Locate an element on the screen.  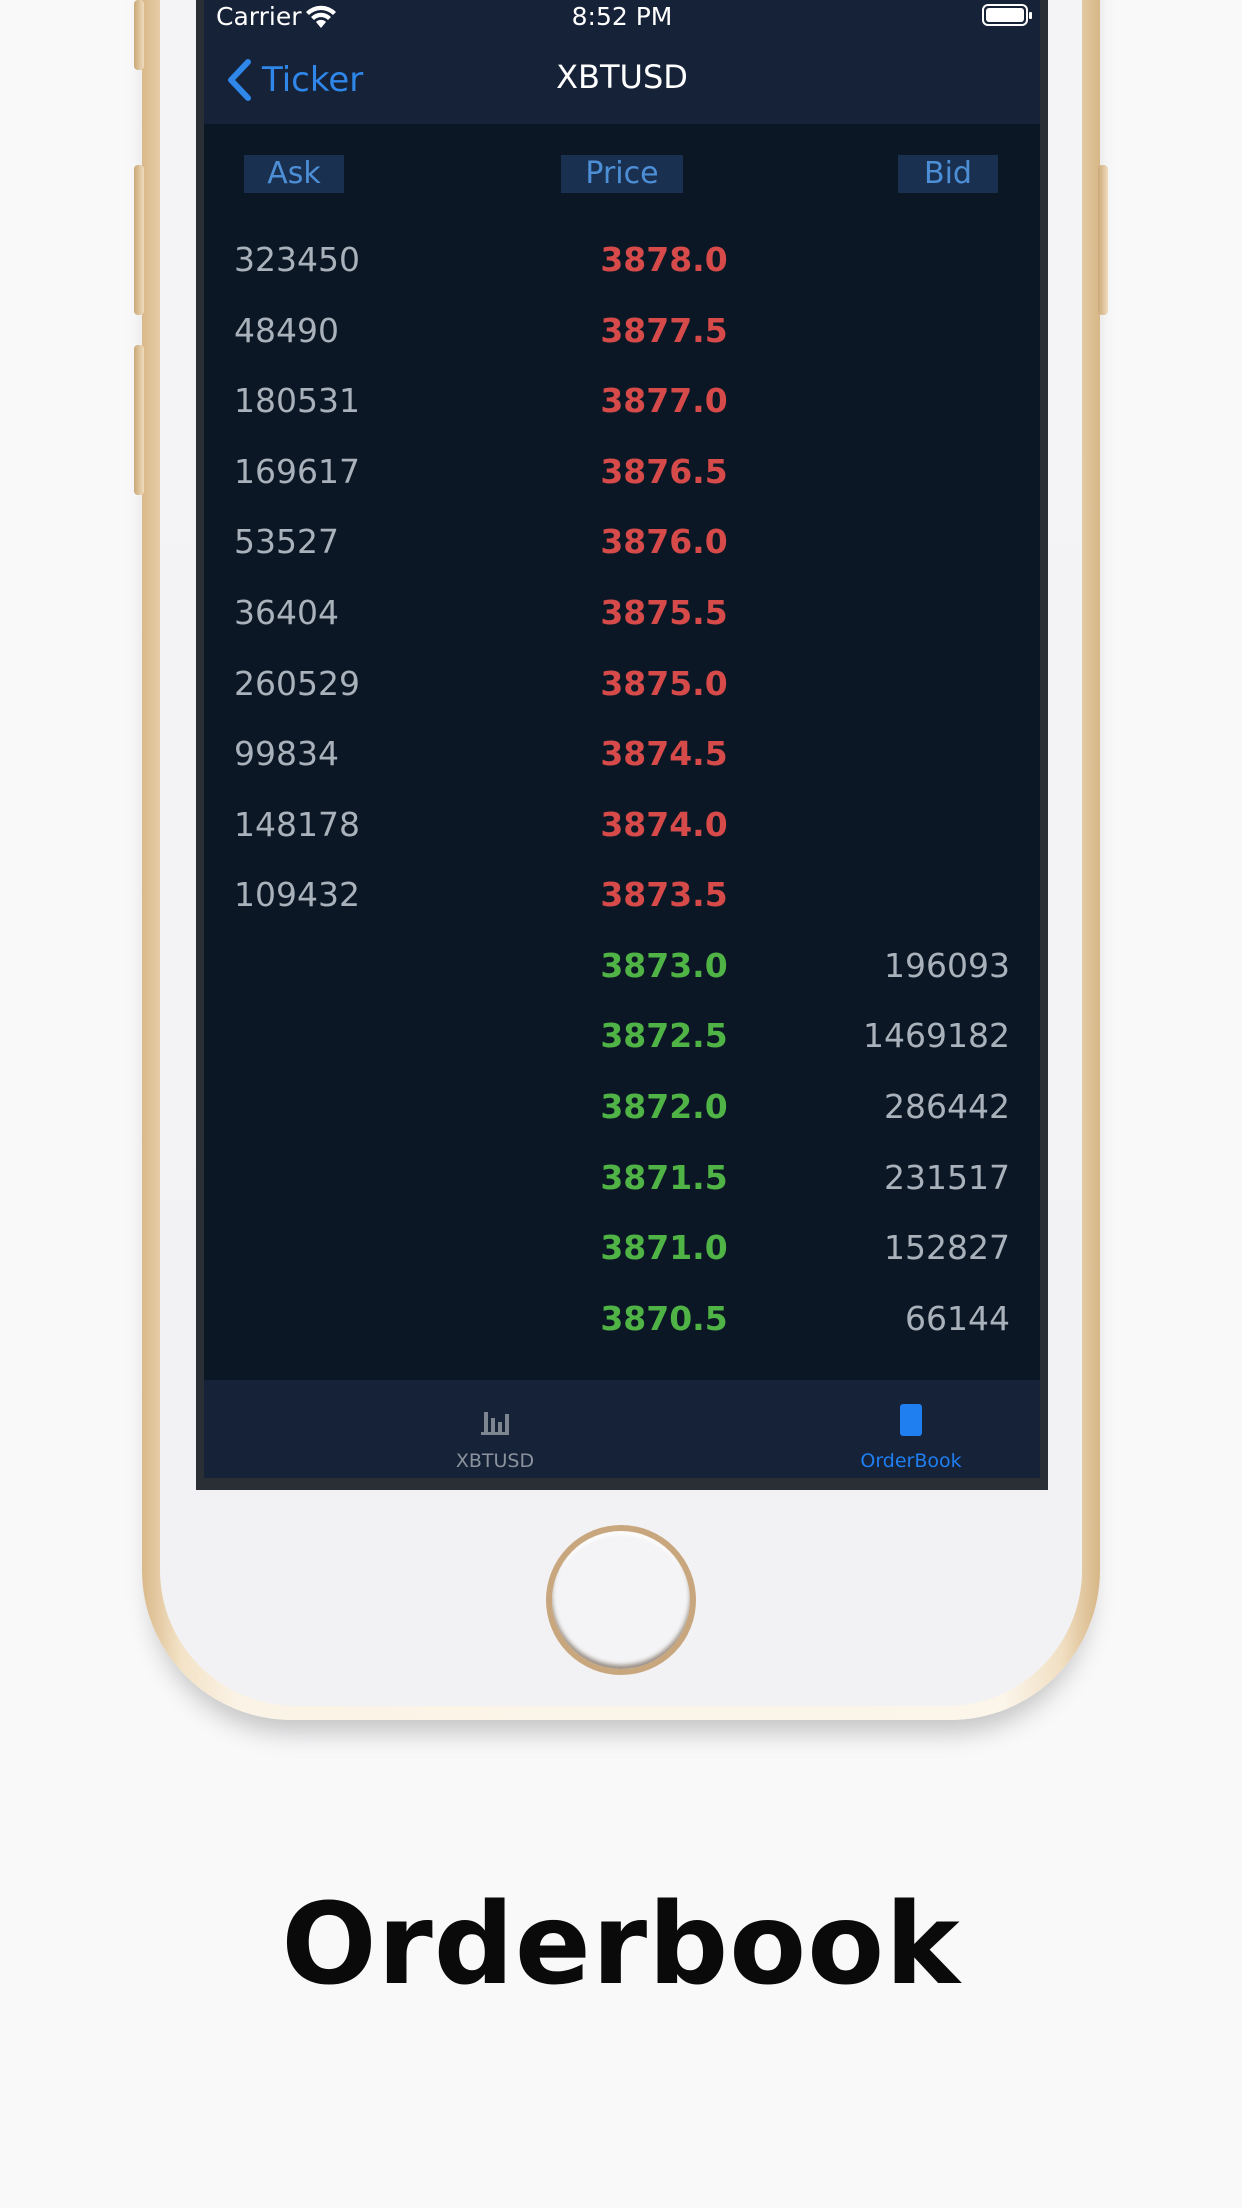
ask-row: 36404 3875.5 is located at coordinates (622, 628).